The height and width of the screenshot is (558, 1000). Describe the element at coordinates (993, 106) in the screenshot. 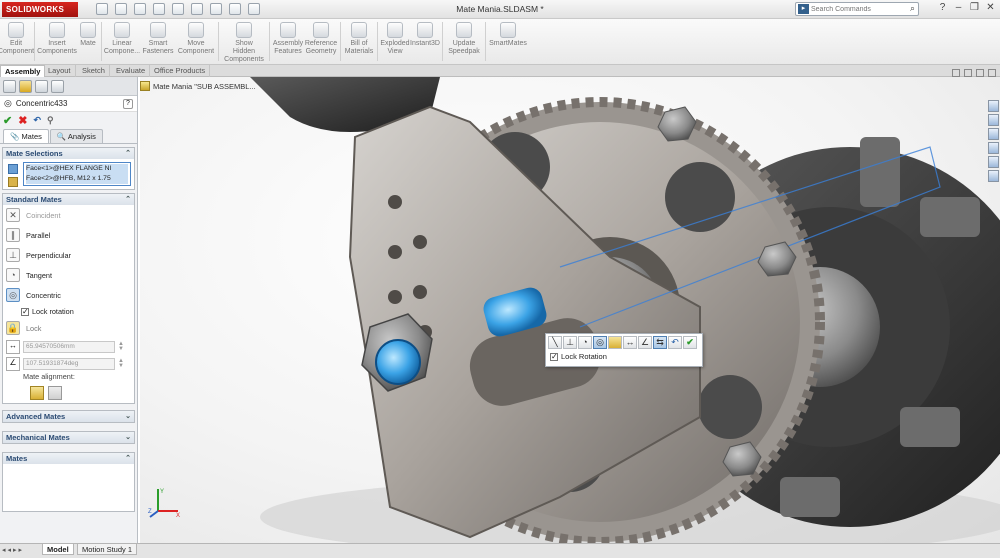

I see `resources-icon` at that location.